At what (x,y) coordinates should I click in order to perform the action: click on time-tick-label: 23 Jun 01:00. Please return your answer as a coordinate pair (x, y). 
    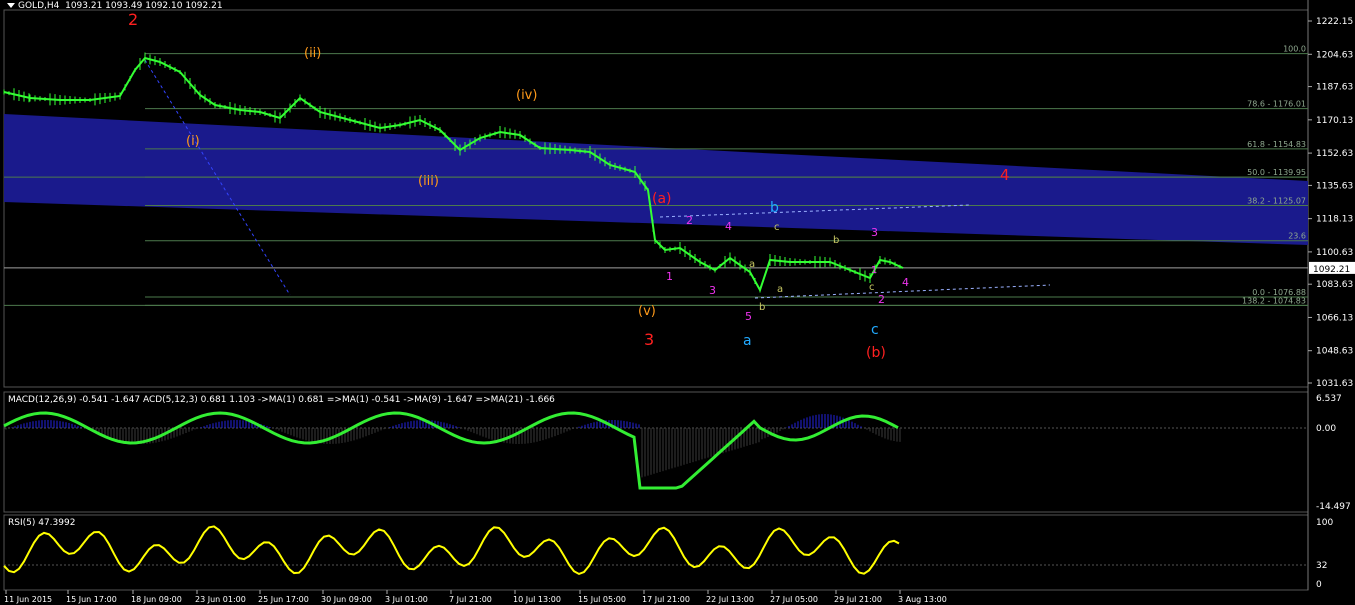
    Looking at the image, I should click on (220, 599).